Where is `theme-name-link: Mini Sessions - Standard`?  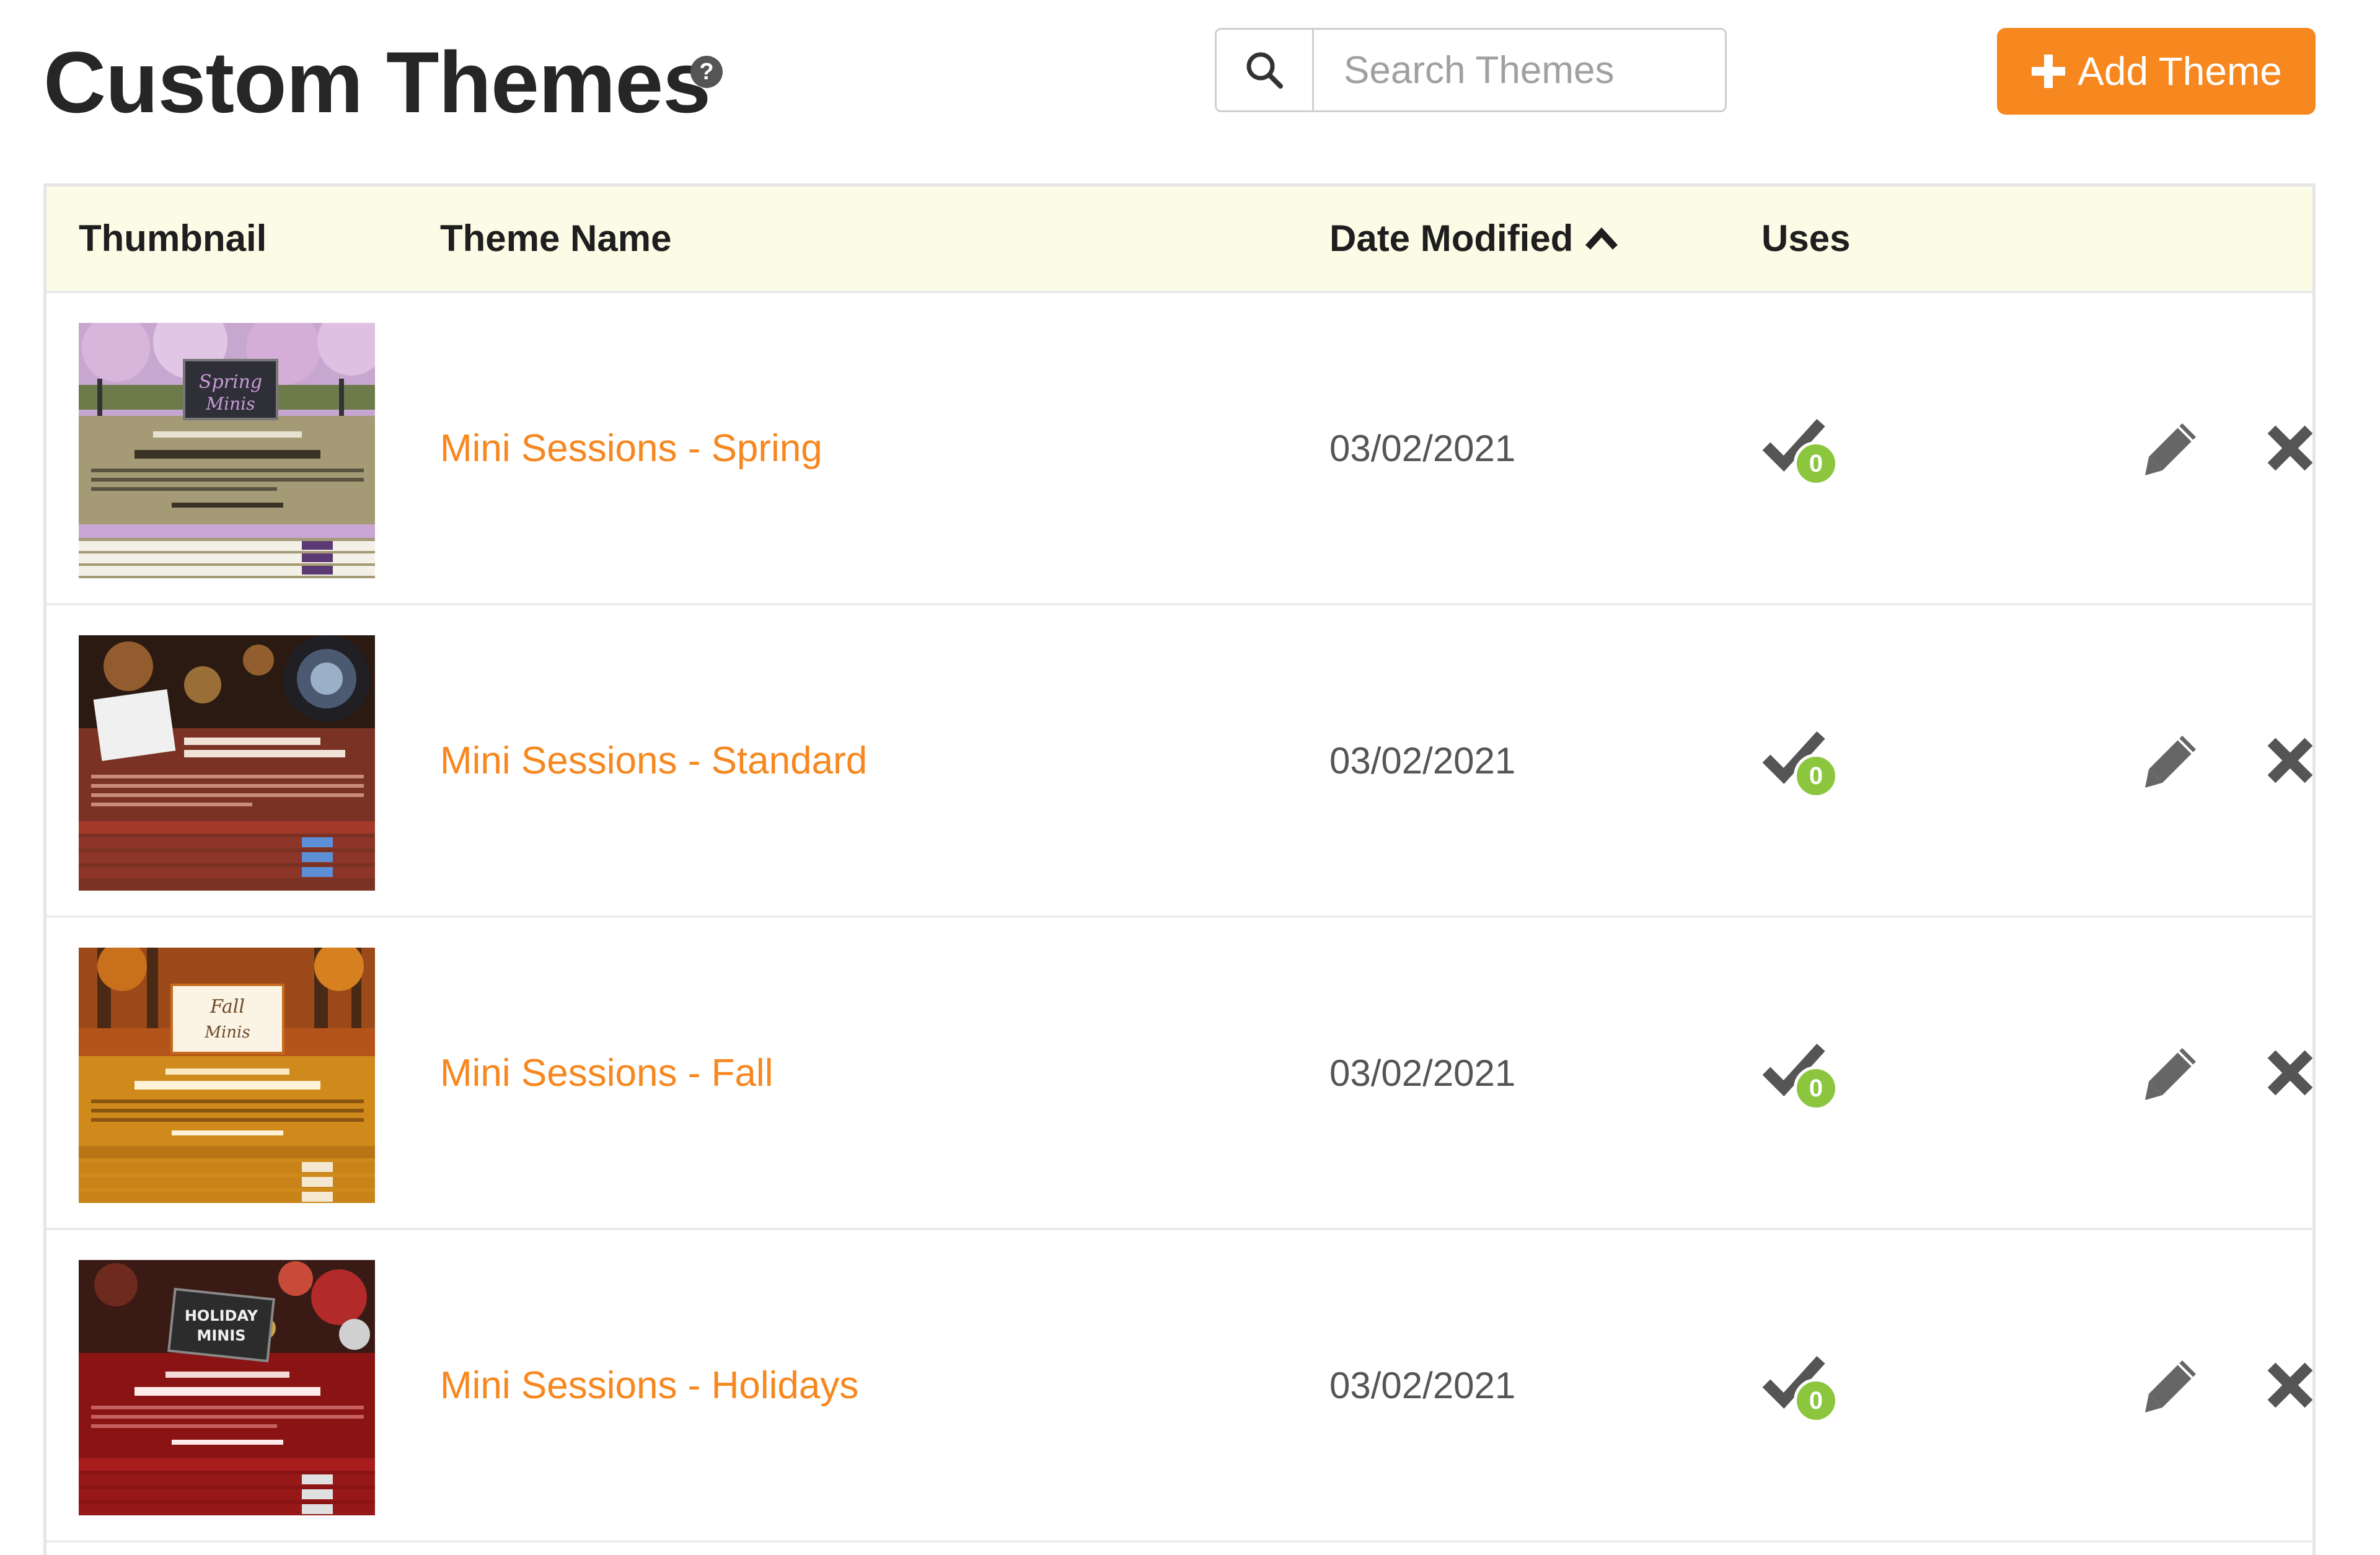 theme-name-link: Mini Sessions - Standard is located at coordinates (653, 760).